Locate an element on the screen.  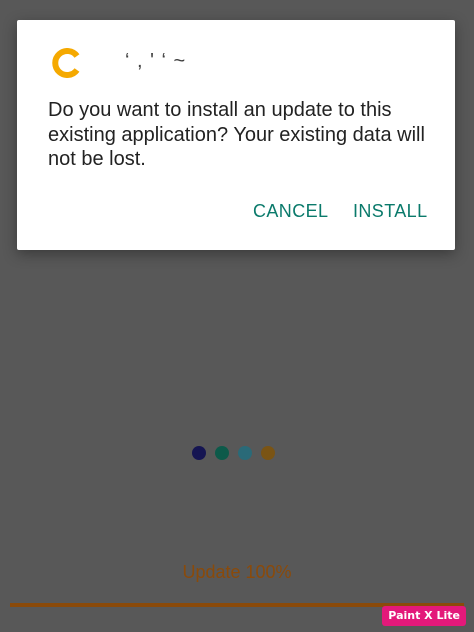
app-logo-icon is located at coordinates (66, 63).